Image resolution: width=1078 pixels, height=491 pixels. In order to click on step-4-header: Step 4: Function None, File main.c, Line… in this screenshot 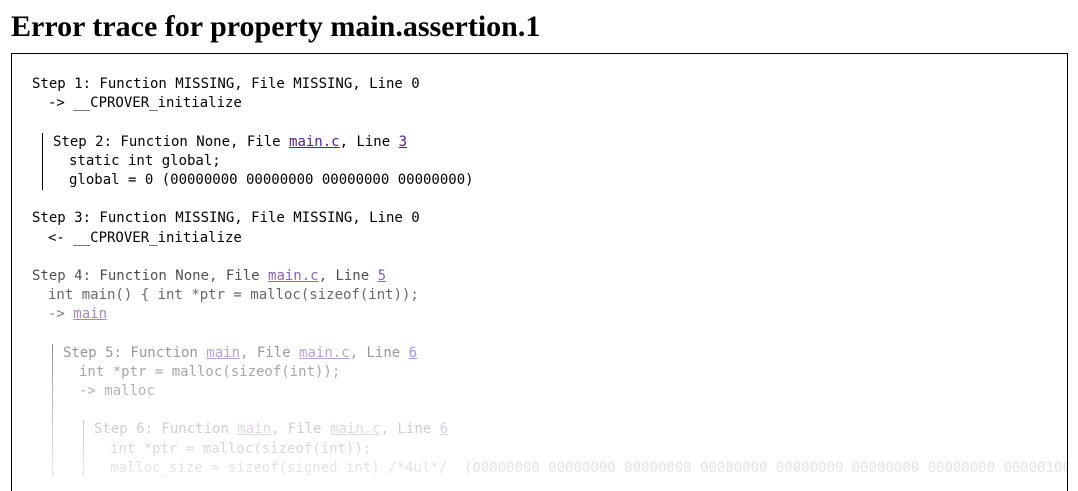, I will do `click(549, 276)`.